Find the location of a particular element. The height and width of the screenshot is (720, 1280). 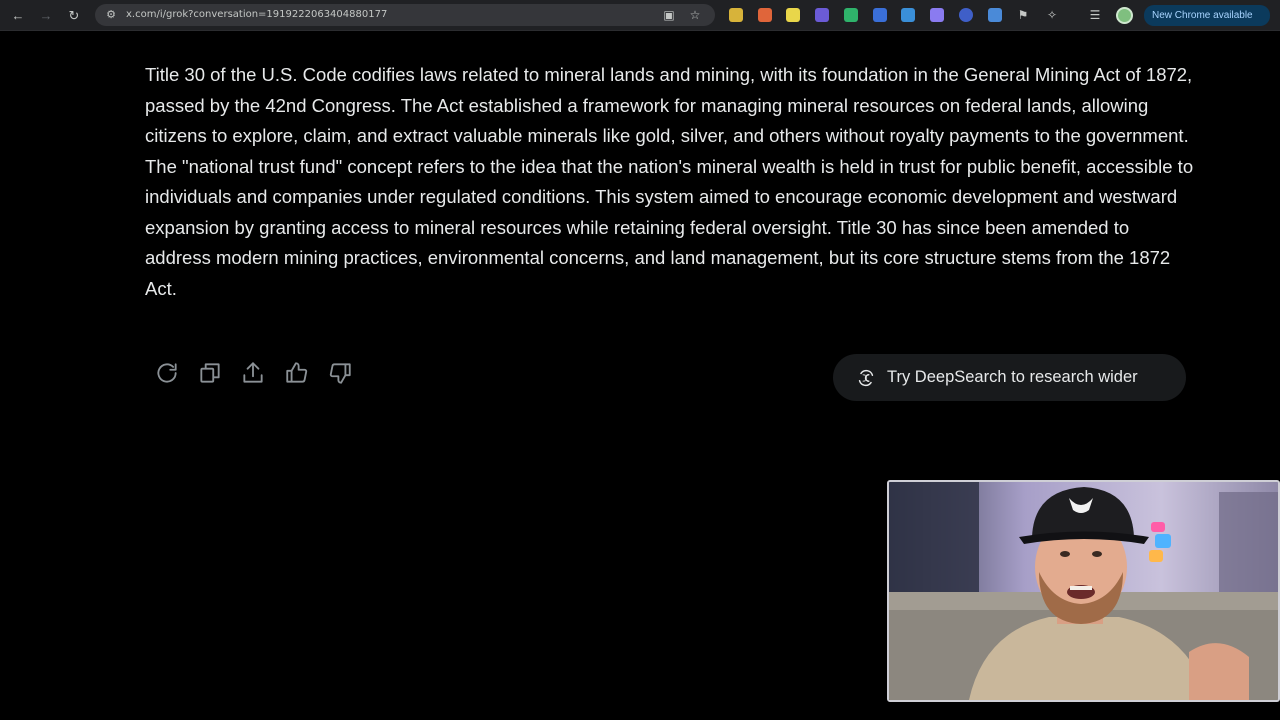

reload-icon: ↻ is located at coordinates (74, 16).